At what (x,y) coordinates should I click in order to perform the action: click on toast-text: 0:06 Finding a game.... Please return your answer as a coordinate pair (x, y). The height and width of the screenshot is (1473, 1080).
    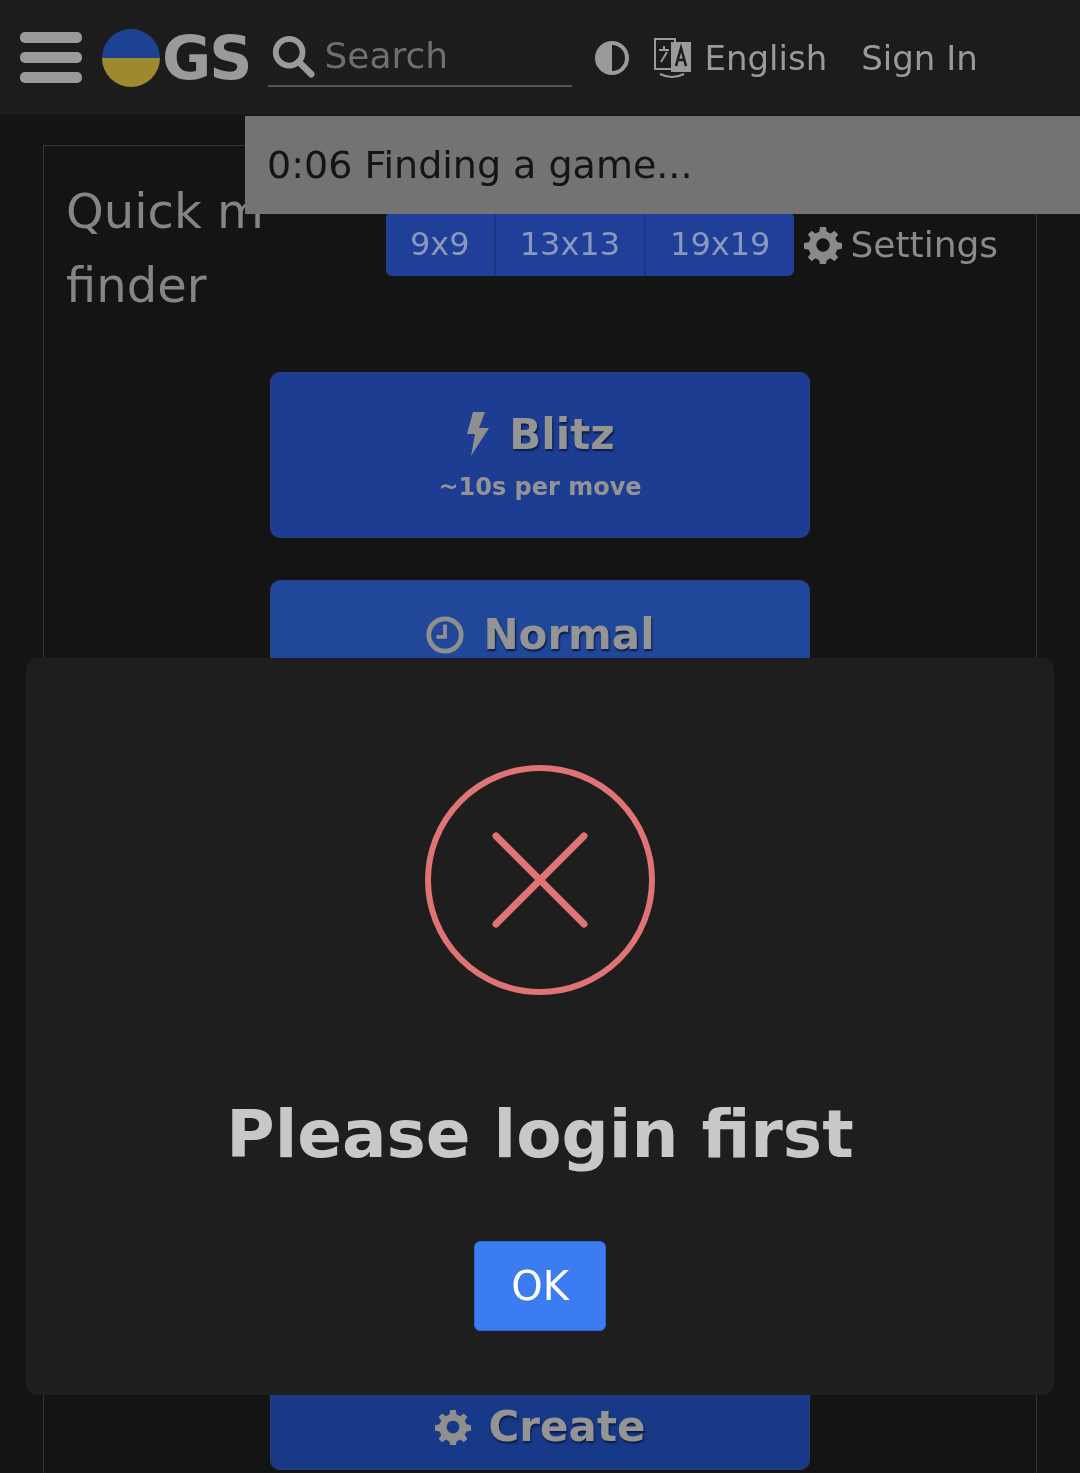
    Looking at the image, I should click on (480, 165).